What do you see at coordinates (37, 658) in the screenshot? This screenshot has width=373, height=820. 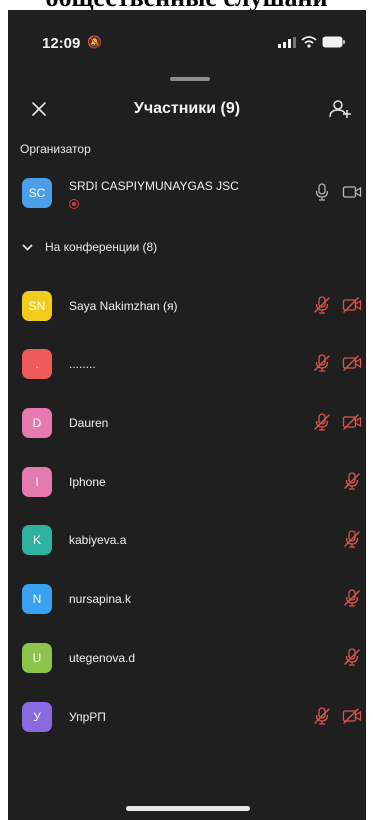 I see `avatar: U` at bounding box center [37, 658].